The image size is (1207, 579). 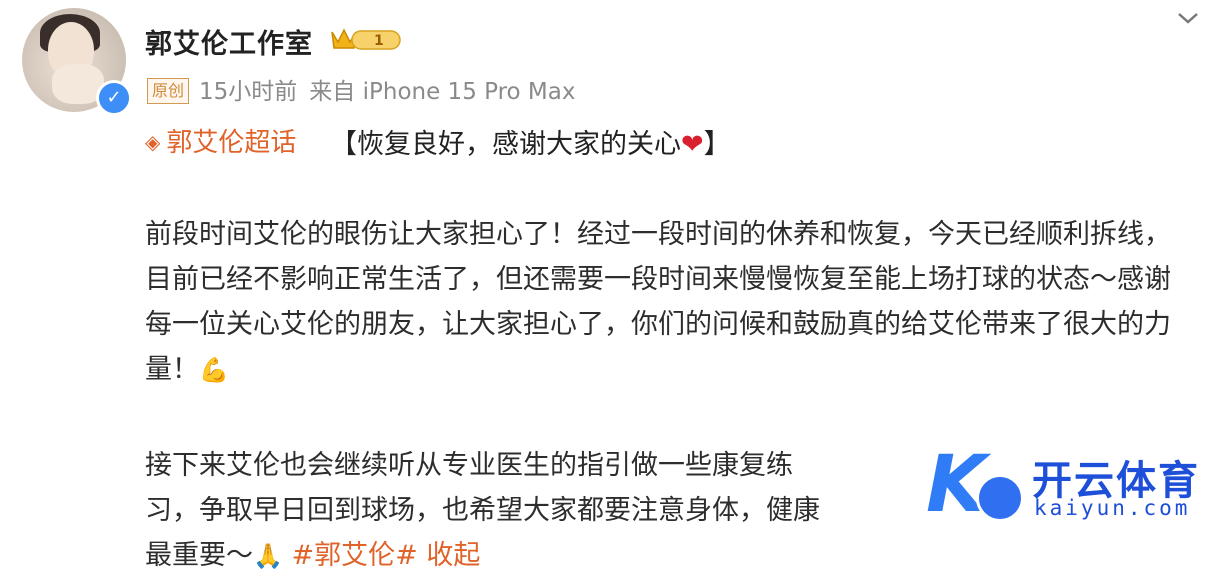 What do you see at coordinates (248, 92) in the screenshot?
I see `post-time: 15小时前` at bounding box center [248, 92].